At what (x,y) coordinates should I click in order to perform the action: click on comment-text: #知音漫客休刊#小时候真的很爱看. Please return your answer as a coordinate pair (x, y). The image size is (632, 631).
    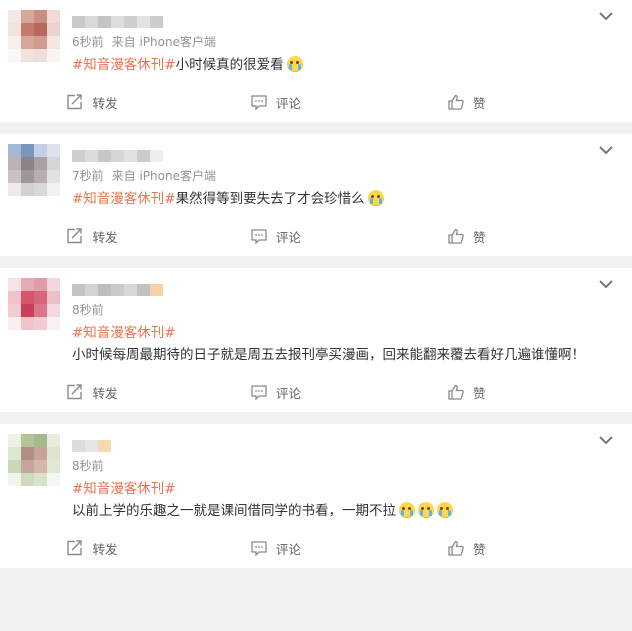
    Looking at the image, I should click on (342, 65).